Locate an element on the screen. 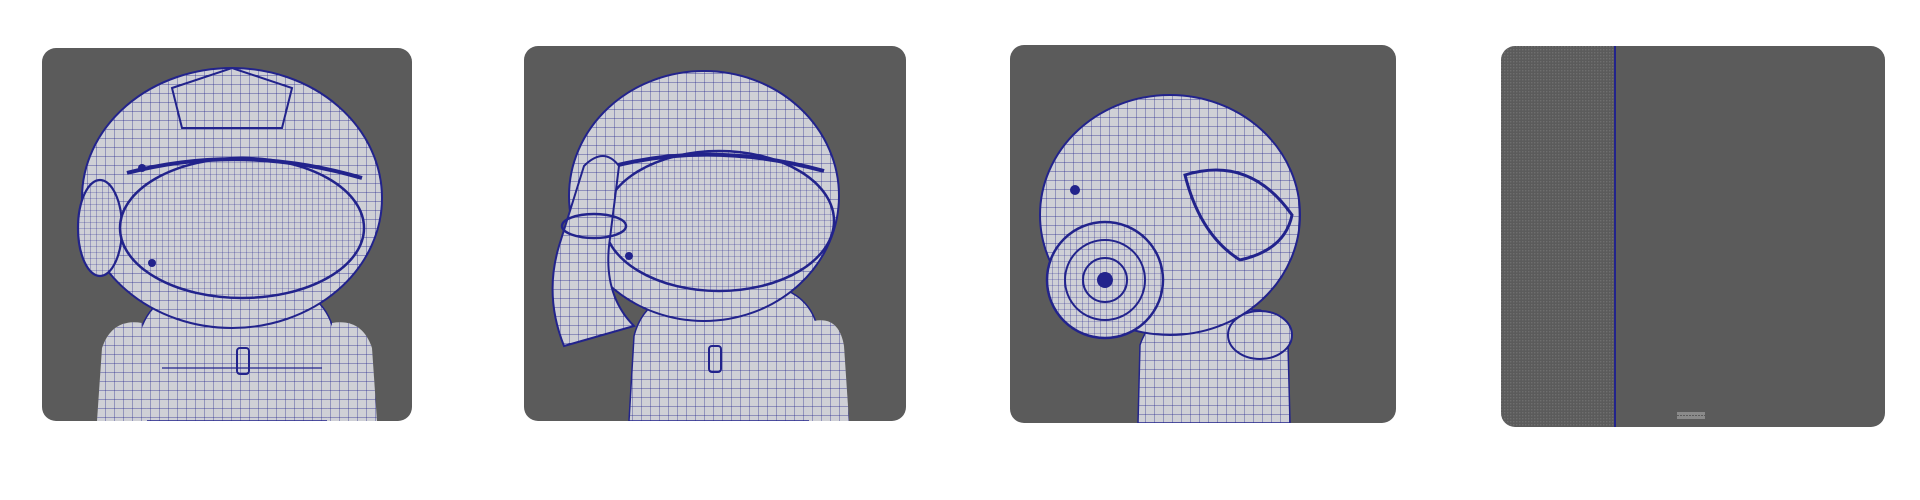  astronaut-wireframe-salute is located at coordinates (700, 245).